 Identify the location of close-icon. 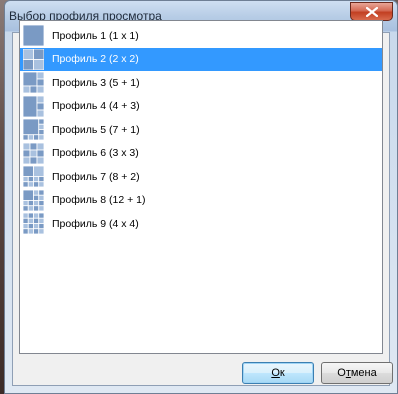
(371, 11).